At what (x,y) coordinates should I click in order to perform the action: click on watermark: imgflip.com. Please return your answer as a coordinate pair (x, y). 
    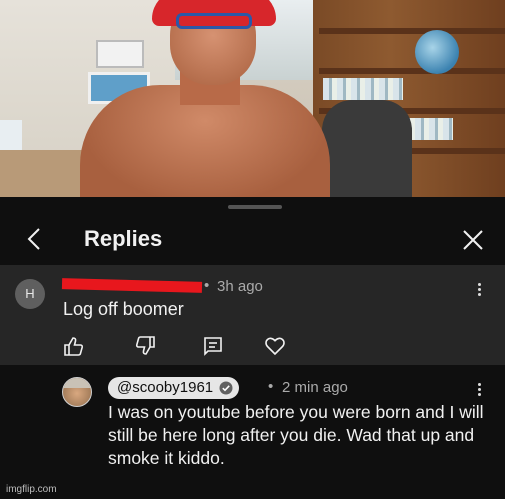
    Looking at the image, I should click on (31, 489).